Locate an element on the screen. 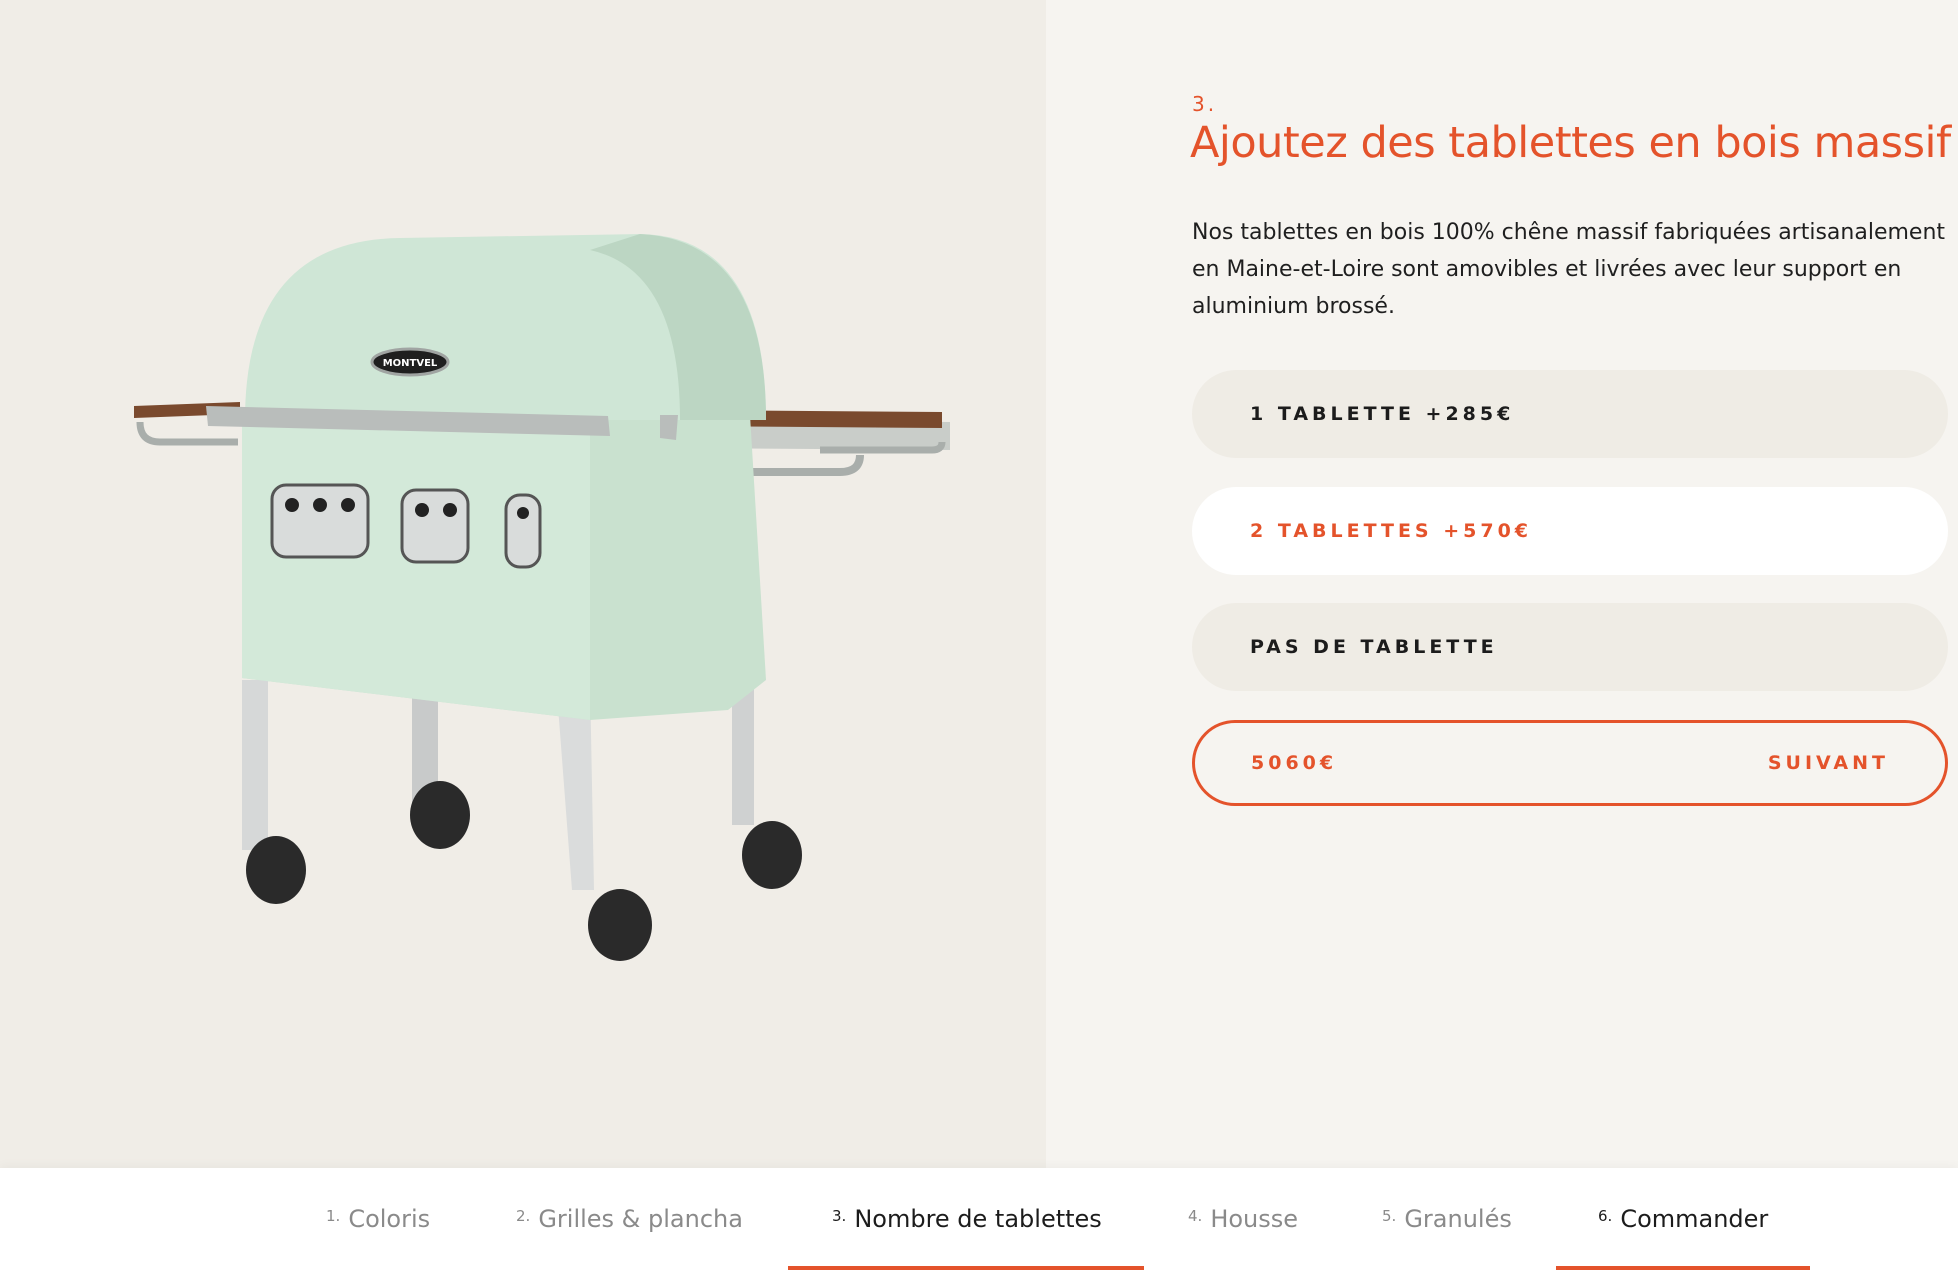 This screenshot has height=1270, width=1958. nav-step-label: Granulés is located at coordinates (1458, 1219).